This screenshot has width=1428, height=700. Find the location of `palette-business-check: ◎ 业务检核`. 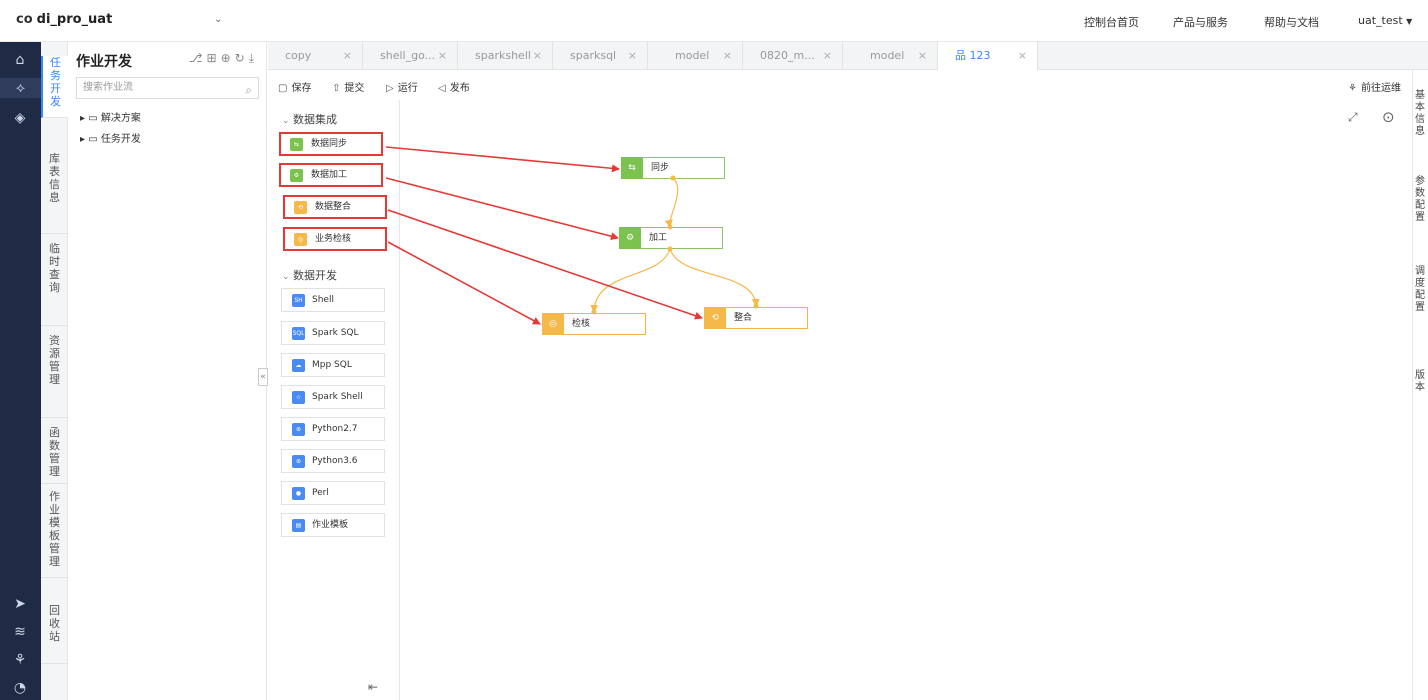

palette-business-check: ◎ 业务检核 is located at coordinates (335, 239).